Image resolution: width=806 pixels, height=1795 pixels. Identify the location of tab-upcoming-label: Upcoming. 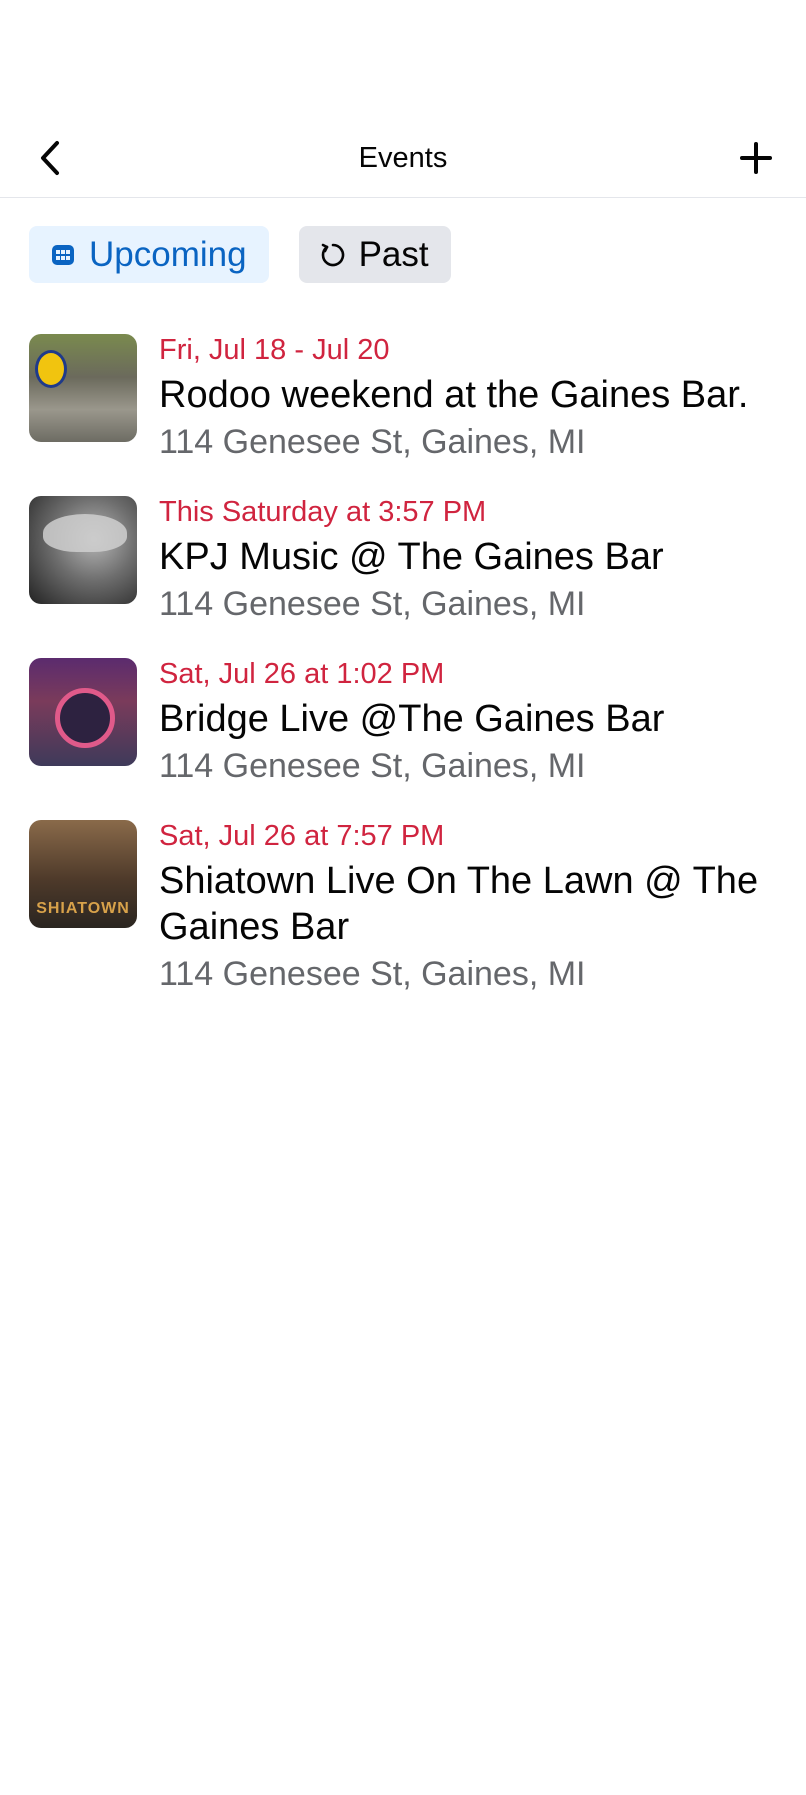
(168, 254).